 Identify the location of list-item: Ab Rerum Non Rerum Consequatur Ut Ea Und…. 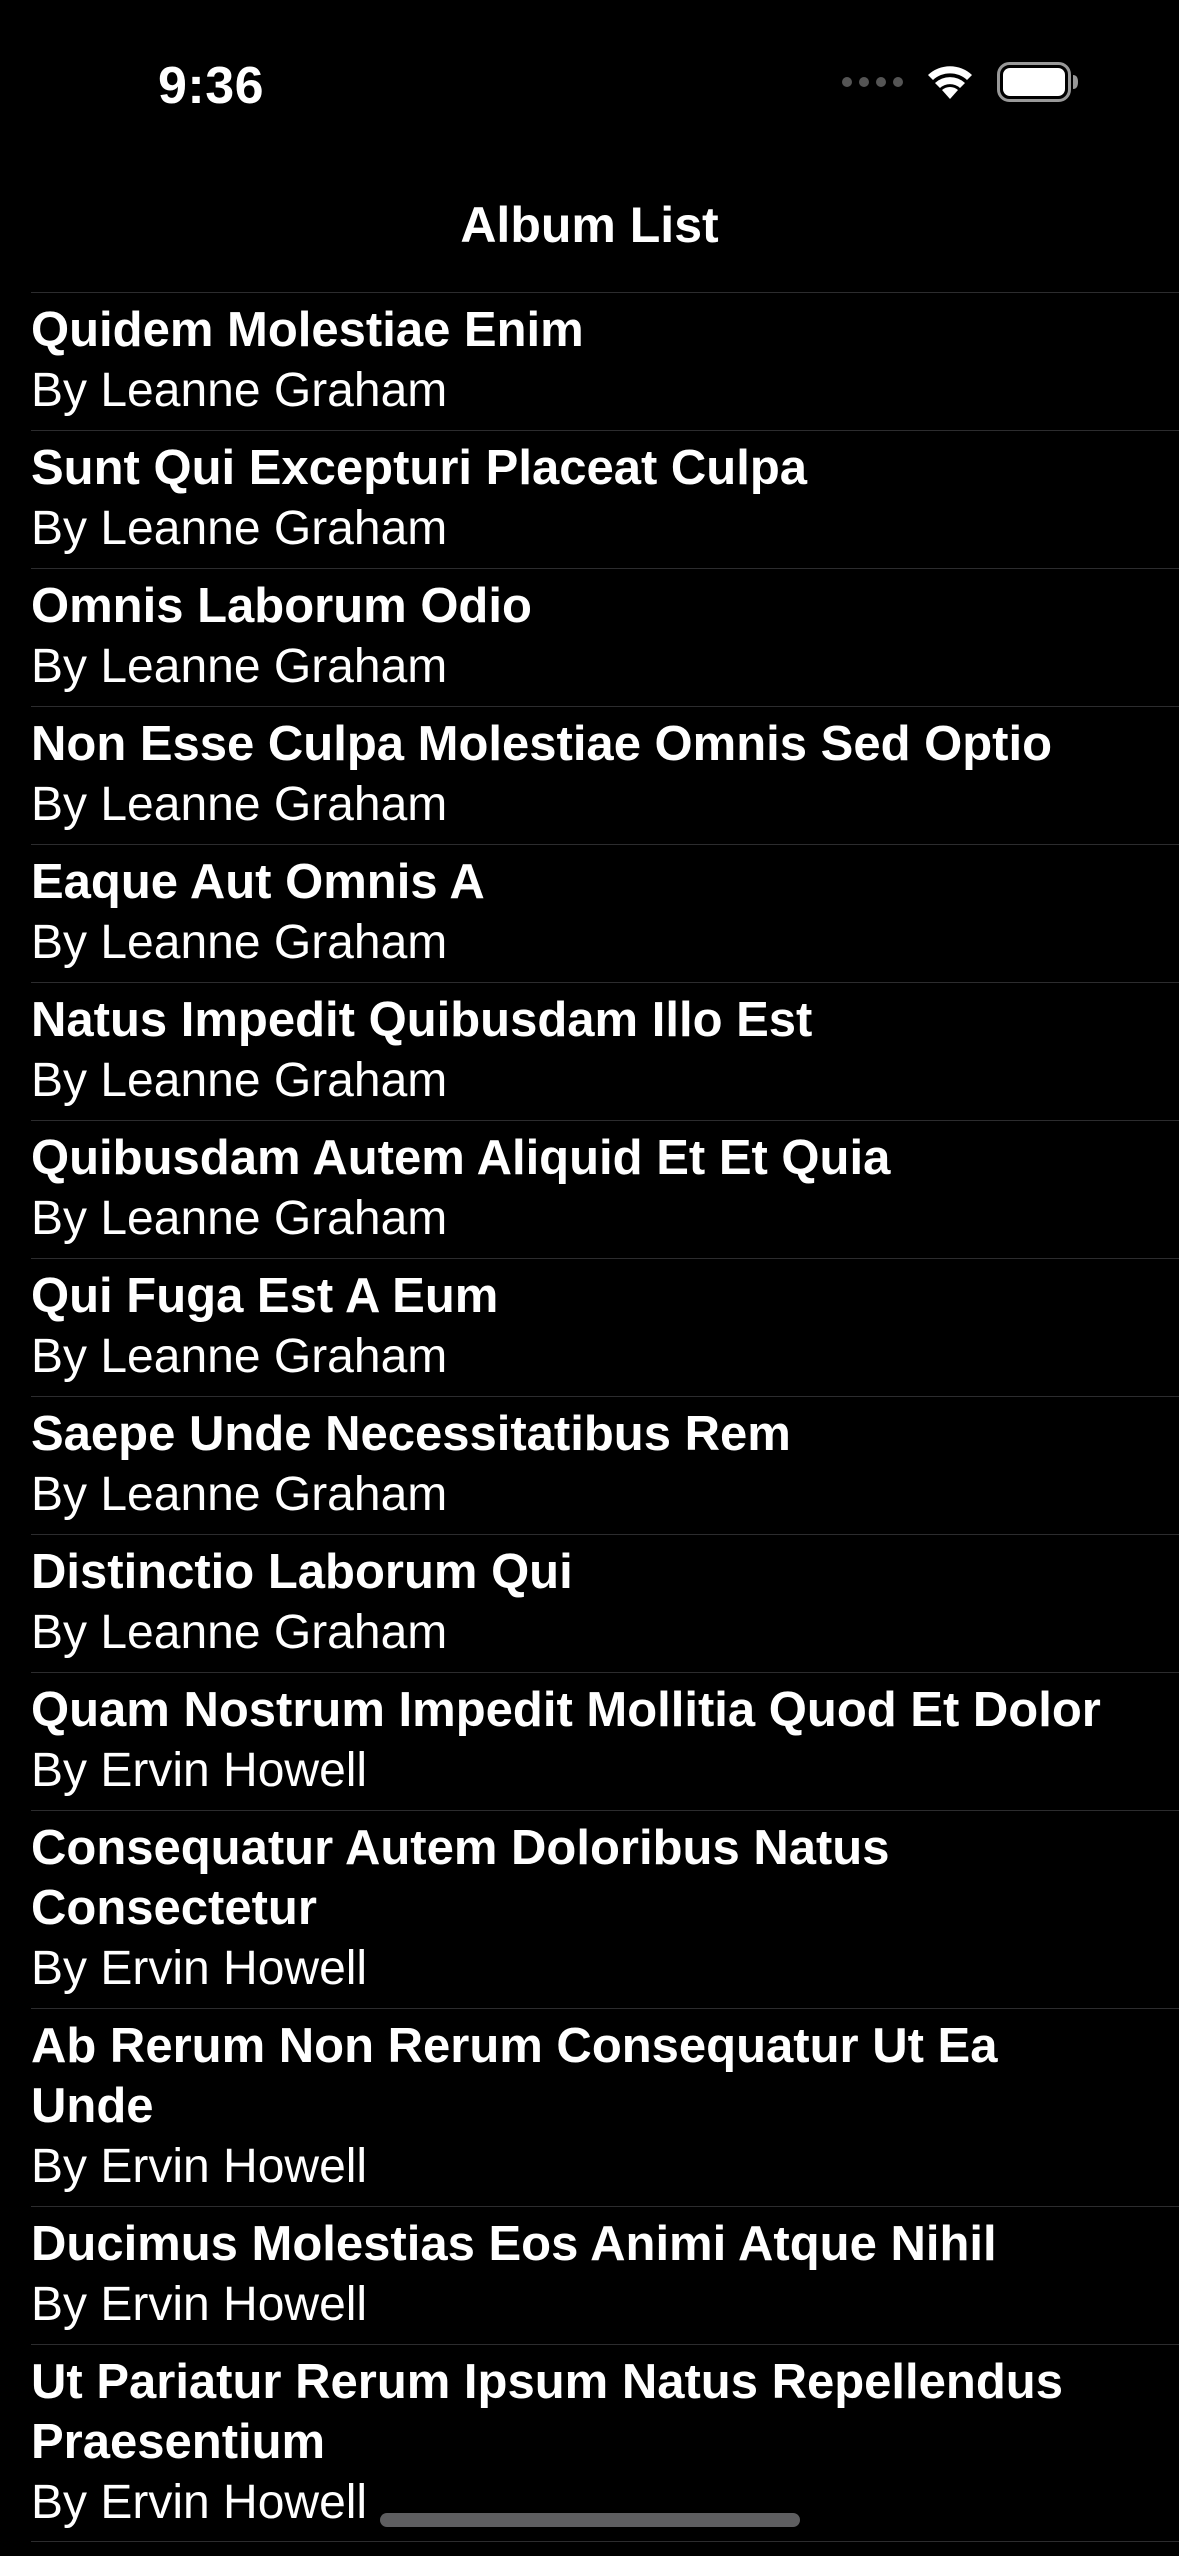
(589, 2107).